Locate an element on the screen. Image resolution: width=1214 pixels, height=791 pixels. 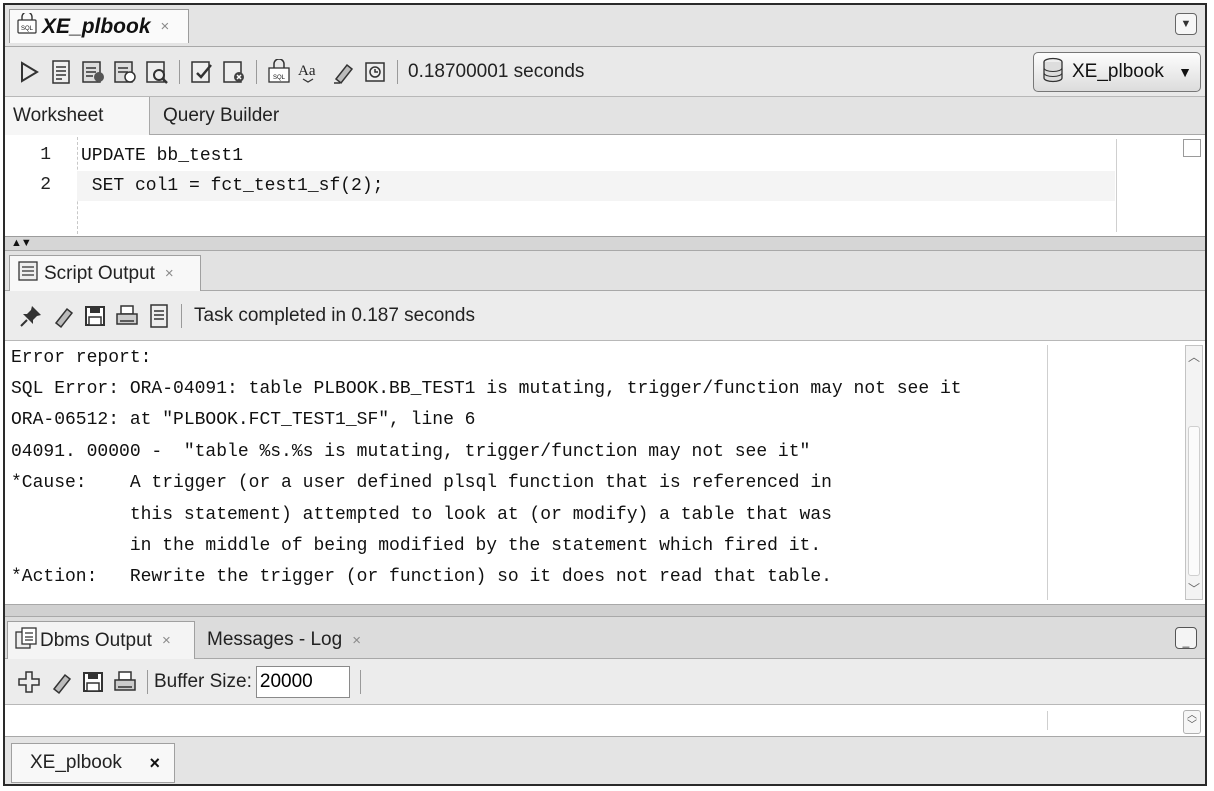
document-tab-close-icon: × is located at coordinates (165, 26).